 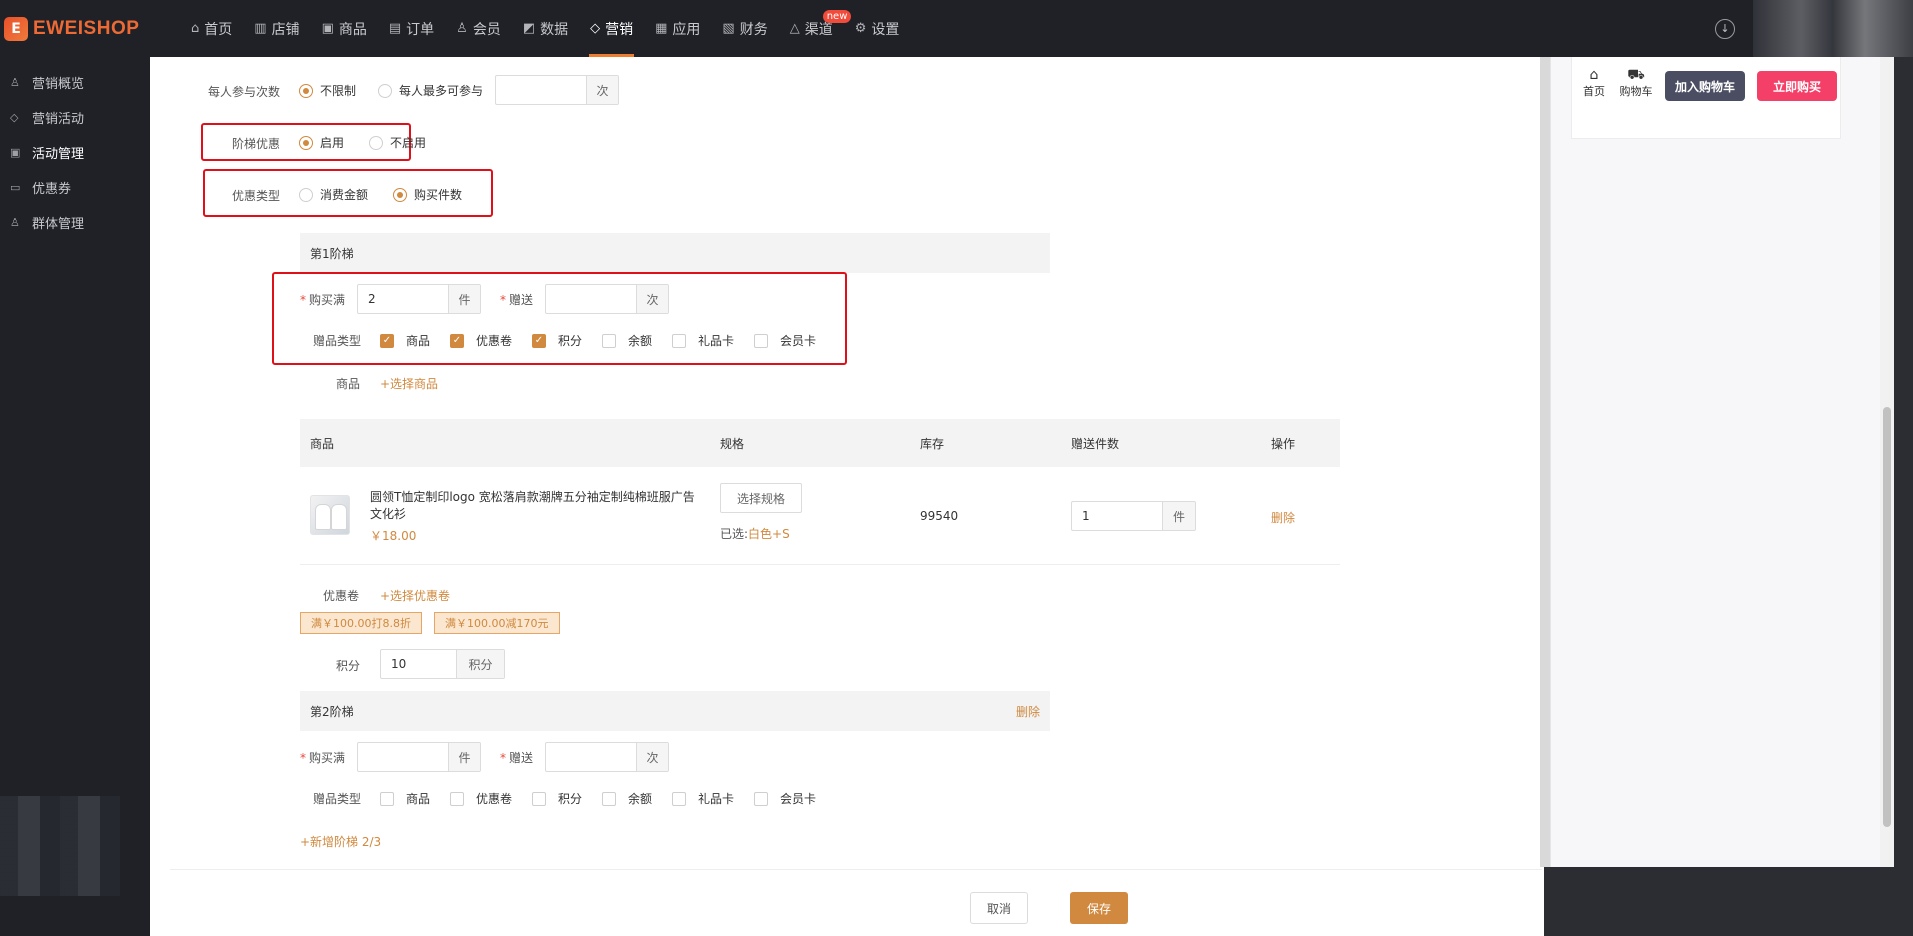 I want to click on tier1-gift-input: 次, so click(x=607, y=299).